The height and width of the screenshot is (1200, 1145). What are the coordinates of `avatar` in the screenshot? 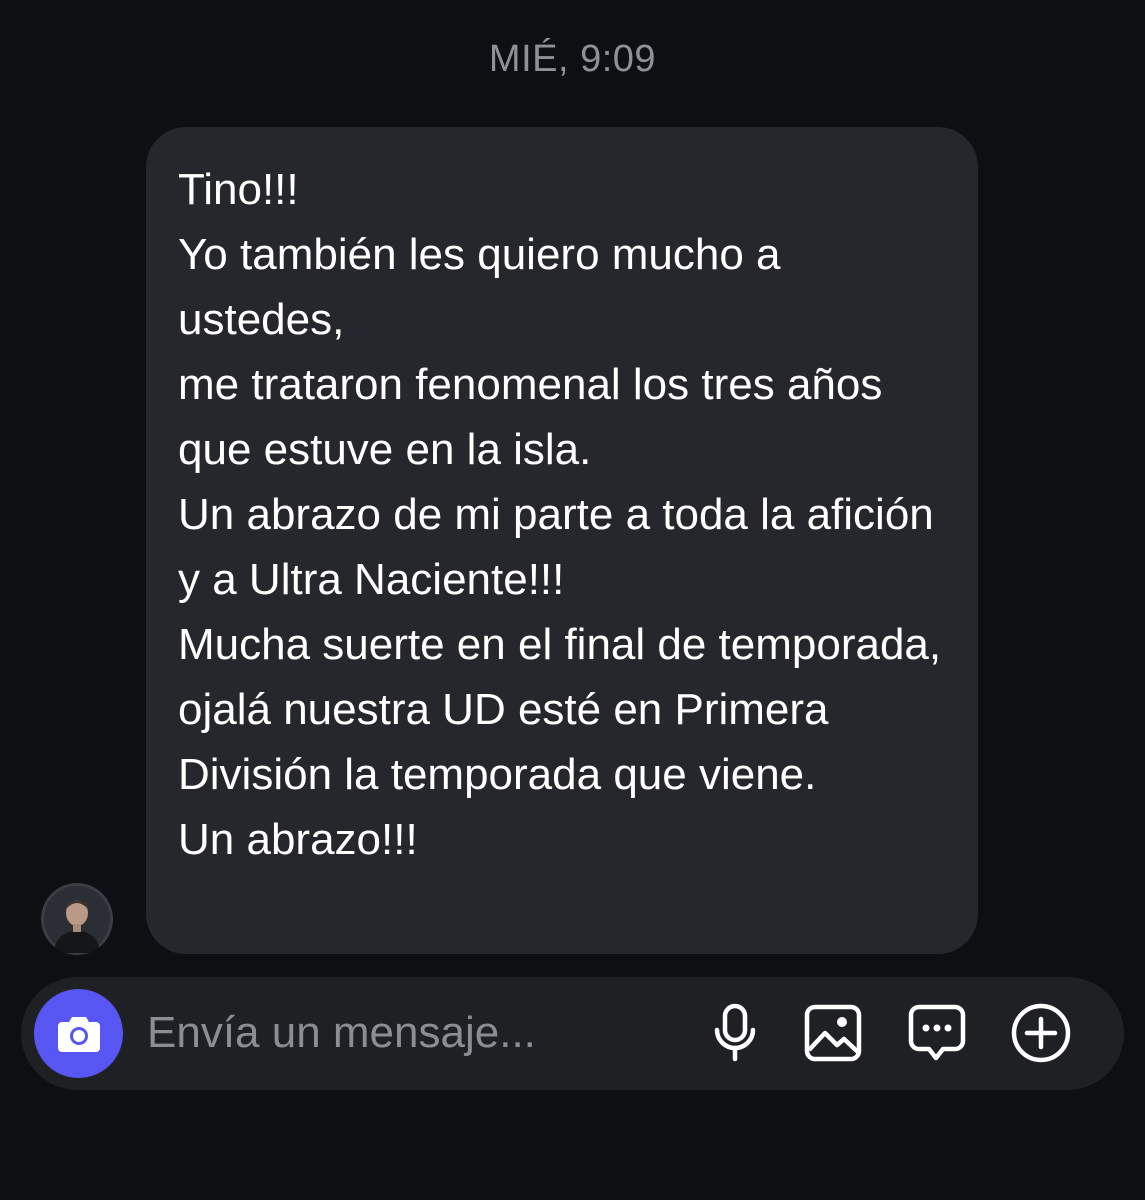 It's located at (77, 919).